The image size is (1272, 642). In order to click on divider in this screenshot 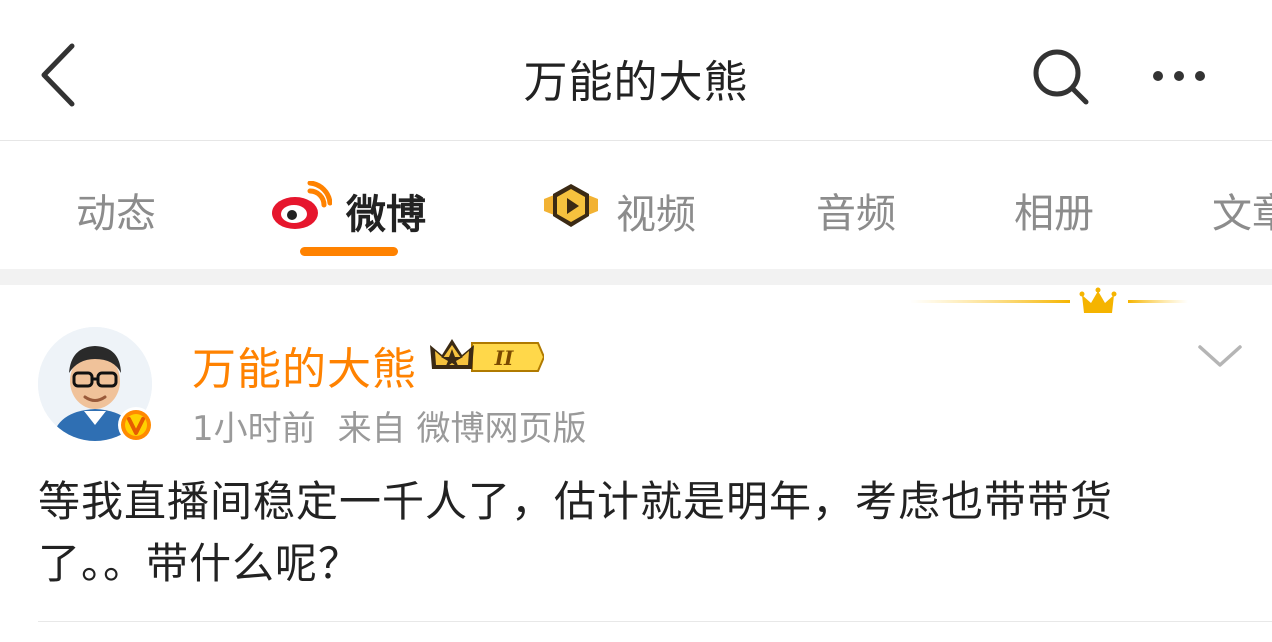, I will do `click(655, 621)`.